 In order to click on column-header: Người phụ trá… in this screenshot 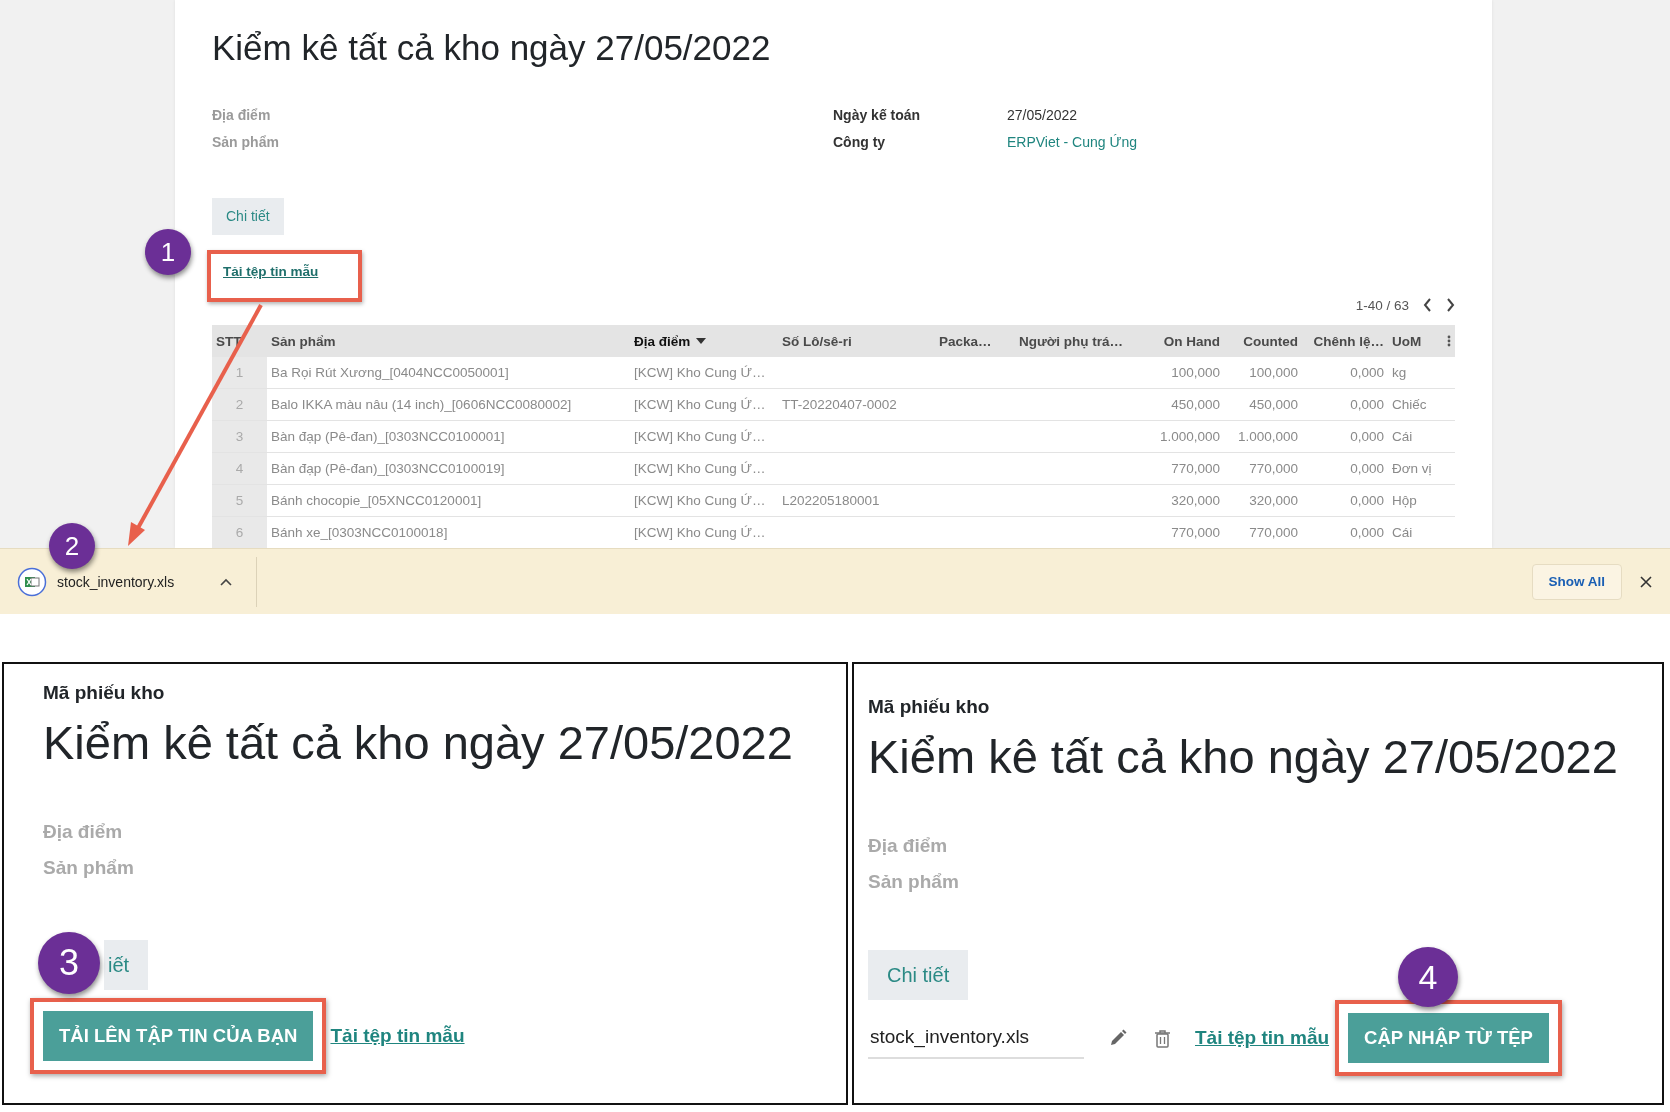, I will do `click(1077, 341)`.